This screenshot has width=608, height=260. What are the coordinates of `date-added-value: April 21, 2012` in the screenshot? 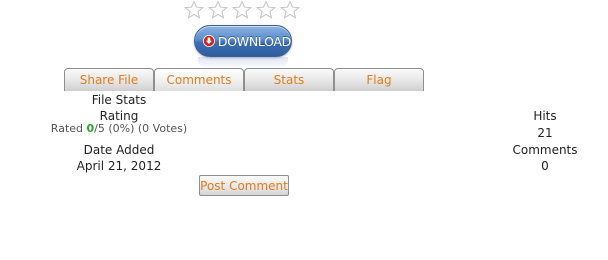 It's located at (119, 166).